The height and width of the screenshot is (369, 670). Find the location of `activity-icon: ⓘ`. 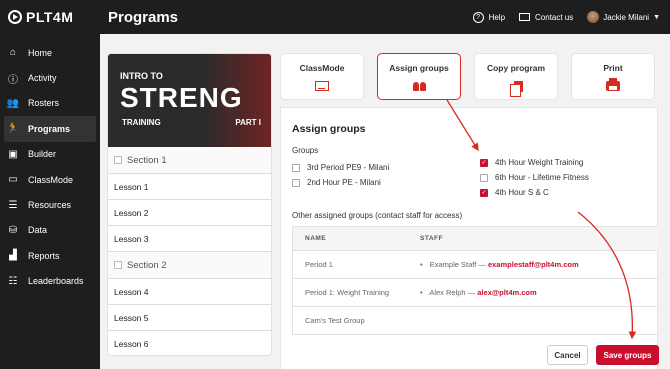

activity-icon: ⓘ is located at coordinates (13, 80).